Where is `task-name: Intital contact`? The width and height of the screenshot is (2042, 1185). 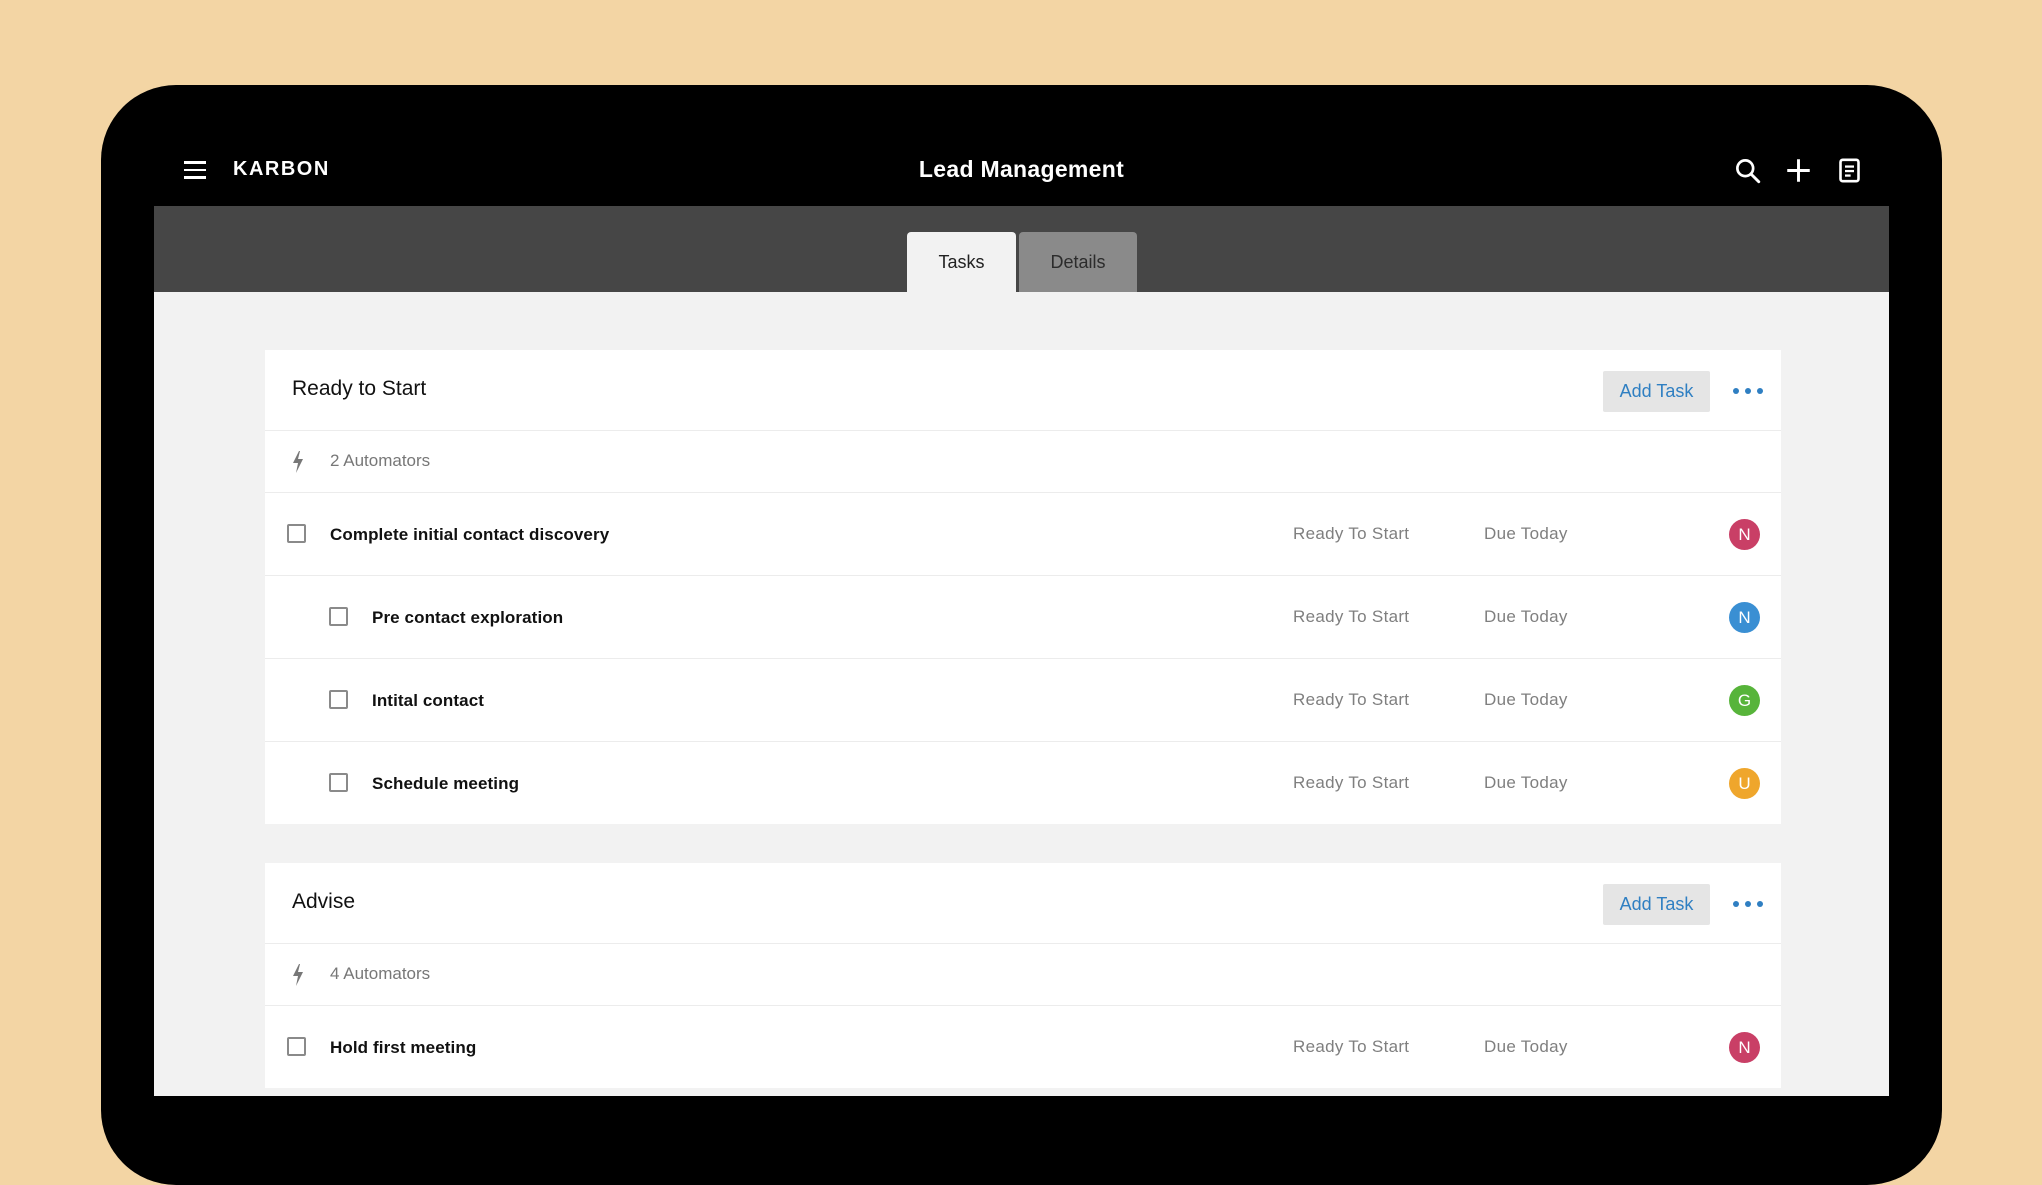
task-name: Intital contact is located at coordinates (428, 700).